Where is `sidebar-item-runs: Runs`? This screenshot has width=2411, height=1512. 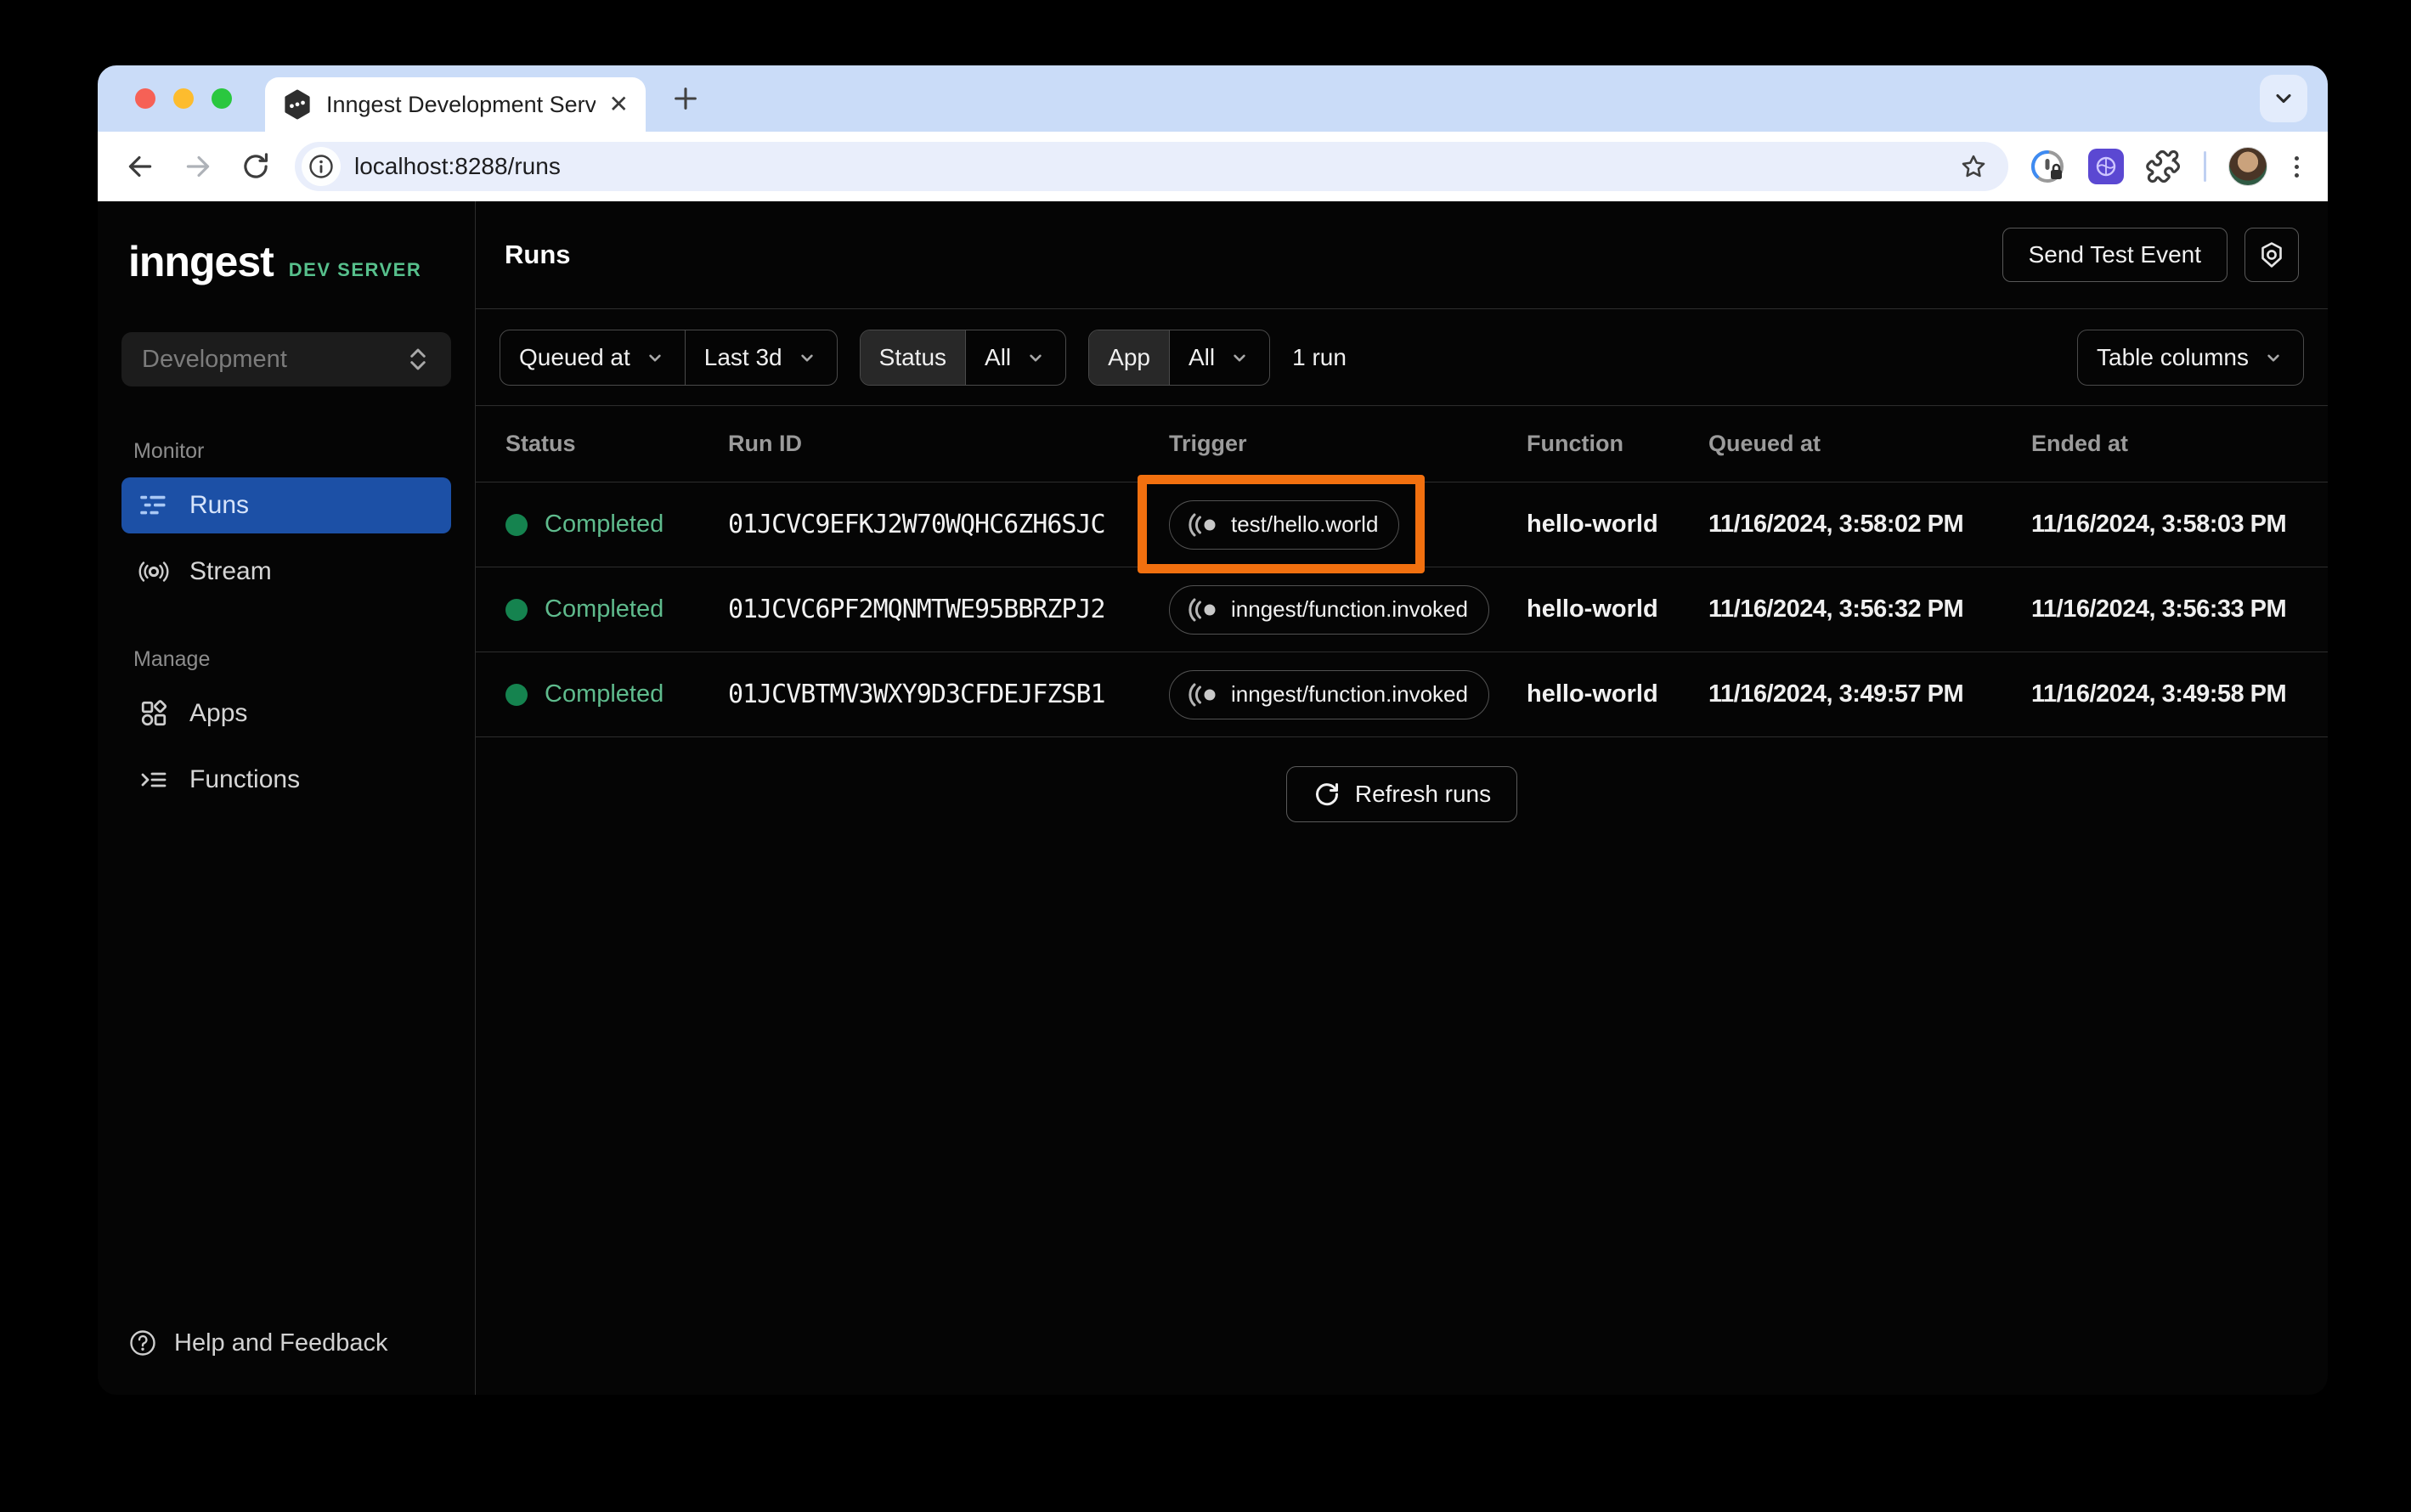
sidebar-item-runs: Runs is located at coordinates (286, 505).